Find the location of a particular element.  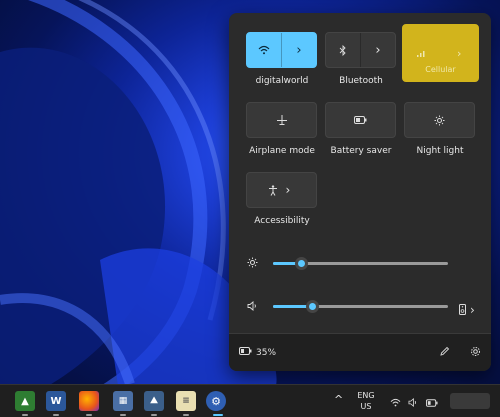

night-light-label: Night light is located at coordinates (440, 151).